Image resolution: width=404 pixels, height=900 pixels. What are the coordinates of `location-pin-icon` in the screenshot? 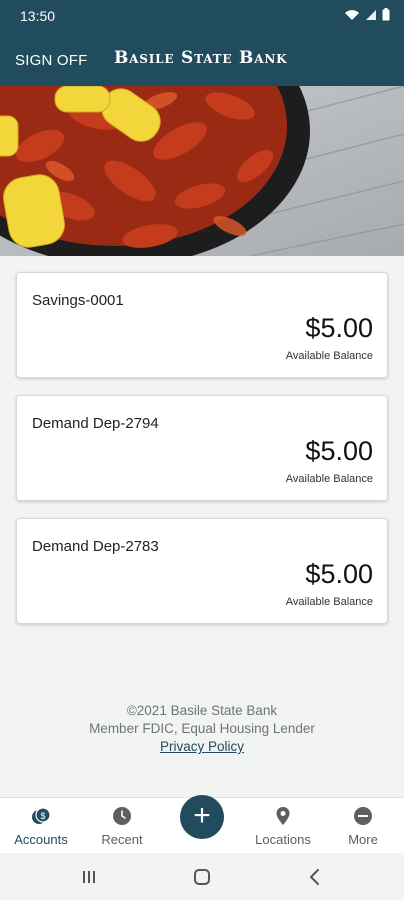 It's located at (283, 816).